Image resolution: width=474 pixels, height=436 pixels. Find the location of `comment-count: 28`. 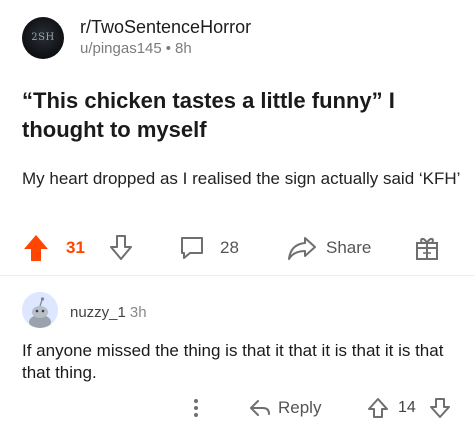

comment-count: 28 is located at coordinates (229, 247).